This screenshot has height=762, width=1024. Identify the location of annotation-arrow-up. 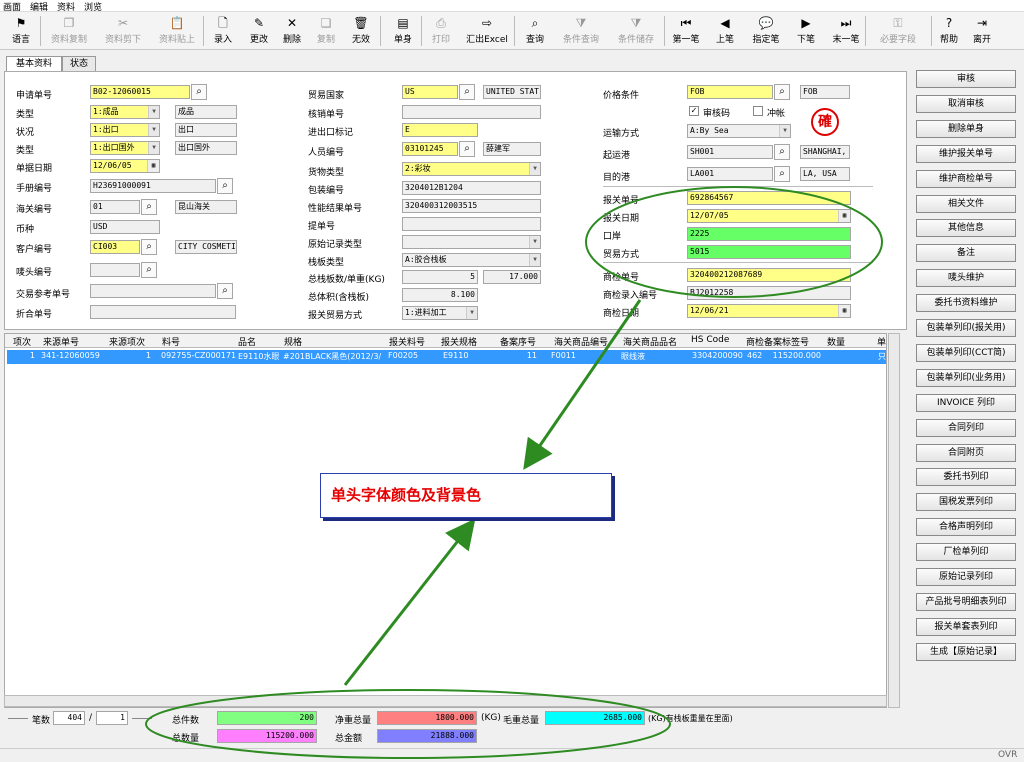
(582, 384).